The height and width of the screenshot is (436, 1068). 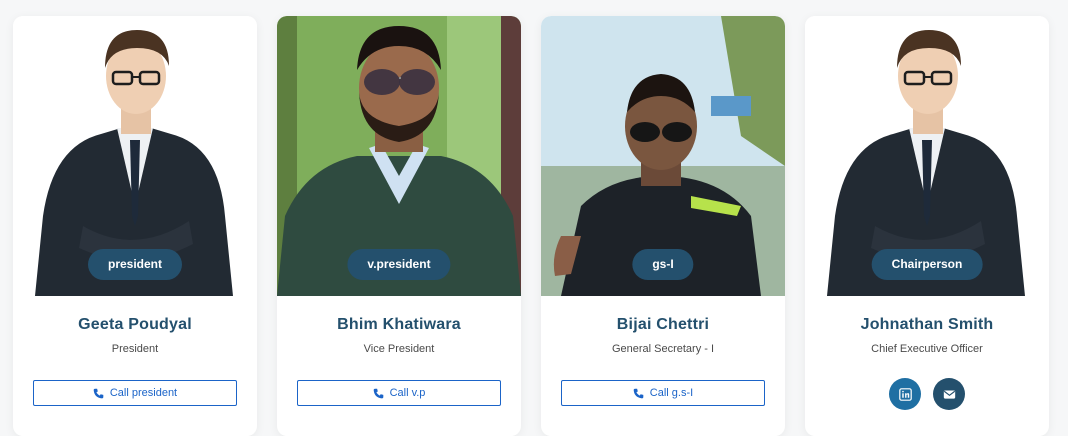 I want to click on member-name: Johnathan Smith, so click(x=927, y=324).